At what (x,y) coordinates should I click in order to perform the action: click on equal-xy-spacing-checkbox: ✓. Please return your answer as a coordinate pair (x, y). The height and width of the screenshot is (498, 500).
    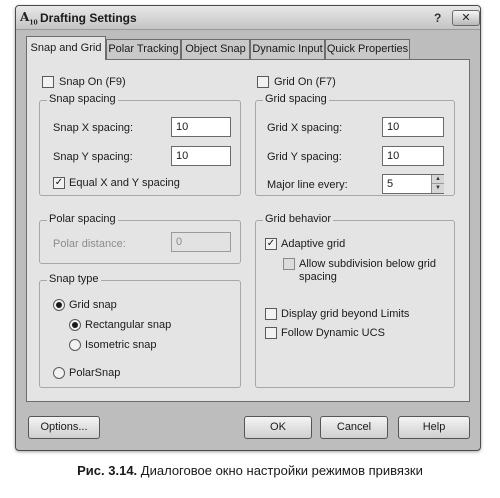
    Looking at the image, I should click on (59, 183).